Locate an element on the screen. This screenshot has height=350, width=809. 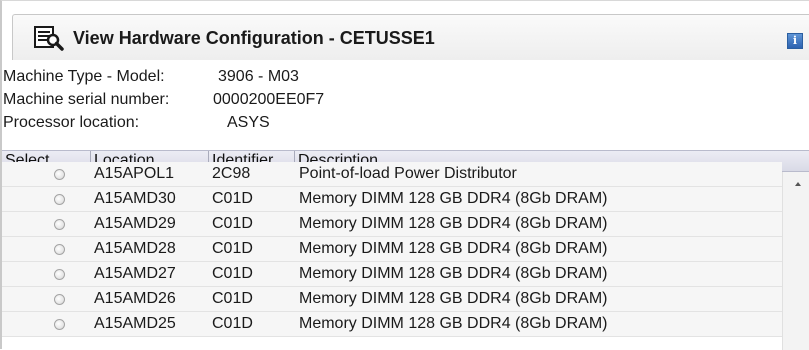
cell-location: A15AMD30 is located at coordinates (135, 198).